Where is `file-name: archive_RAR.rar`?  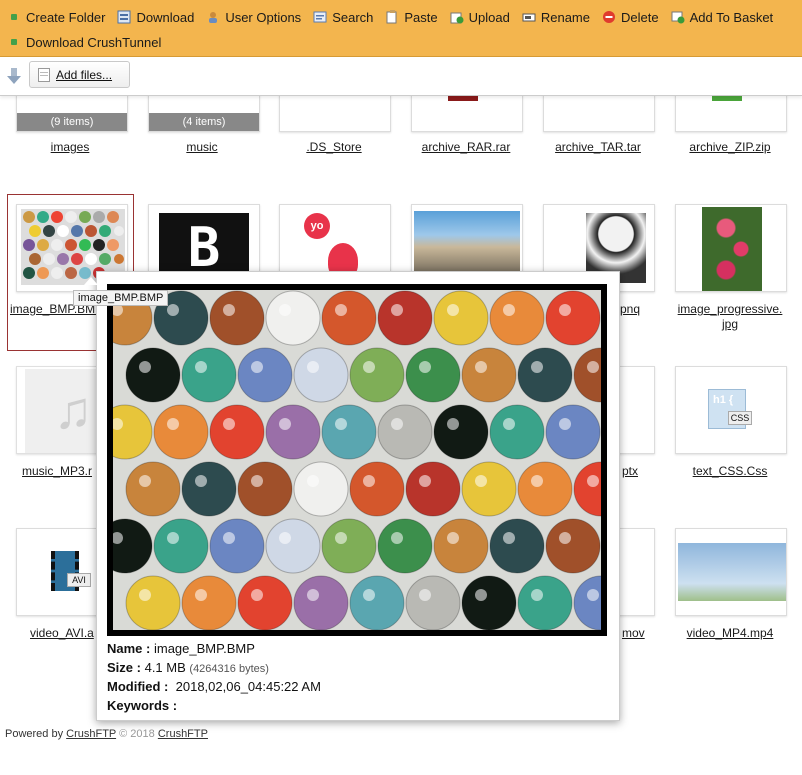
file-name: archive_RAR.rar is located at coordinates (466, 147).